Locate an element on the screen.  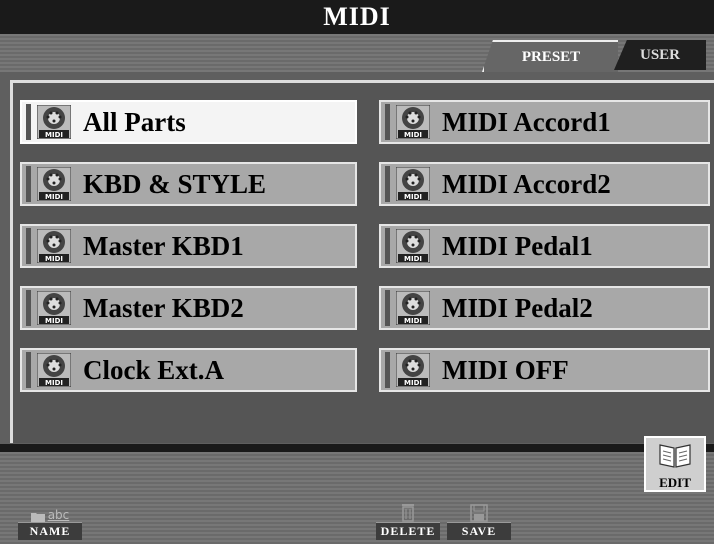
name-button: abc NAME is located at coordinates (50, 520).